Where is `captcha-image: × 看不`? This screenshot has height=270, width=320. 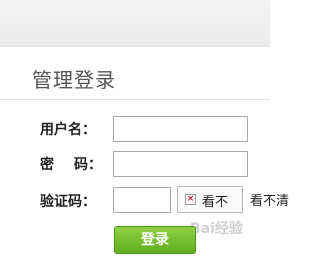
captcha-image: × 看不 is located at coordinates (210, 199).